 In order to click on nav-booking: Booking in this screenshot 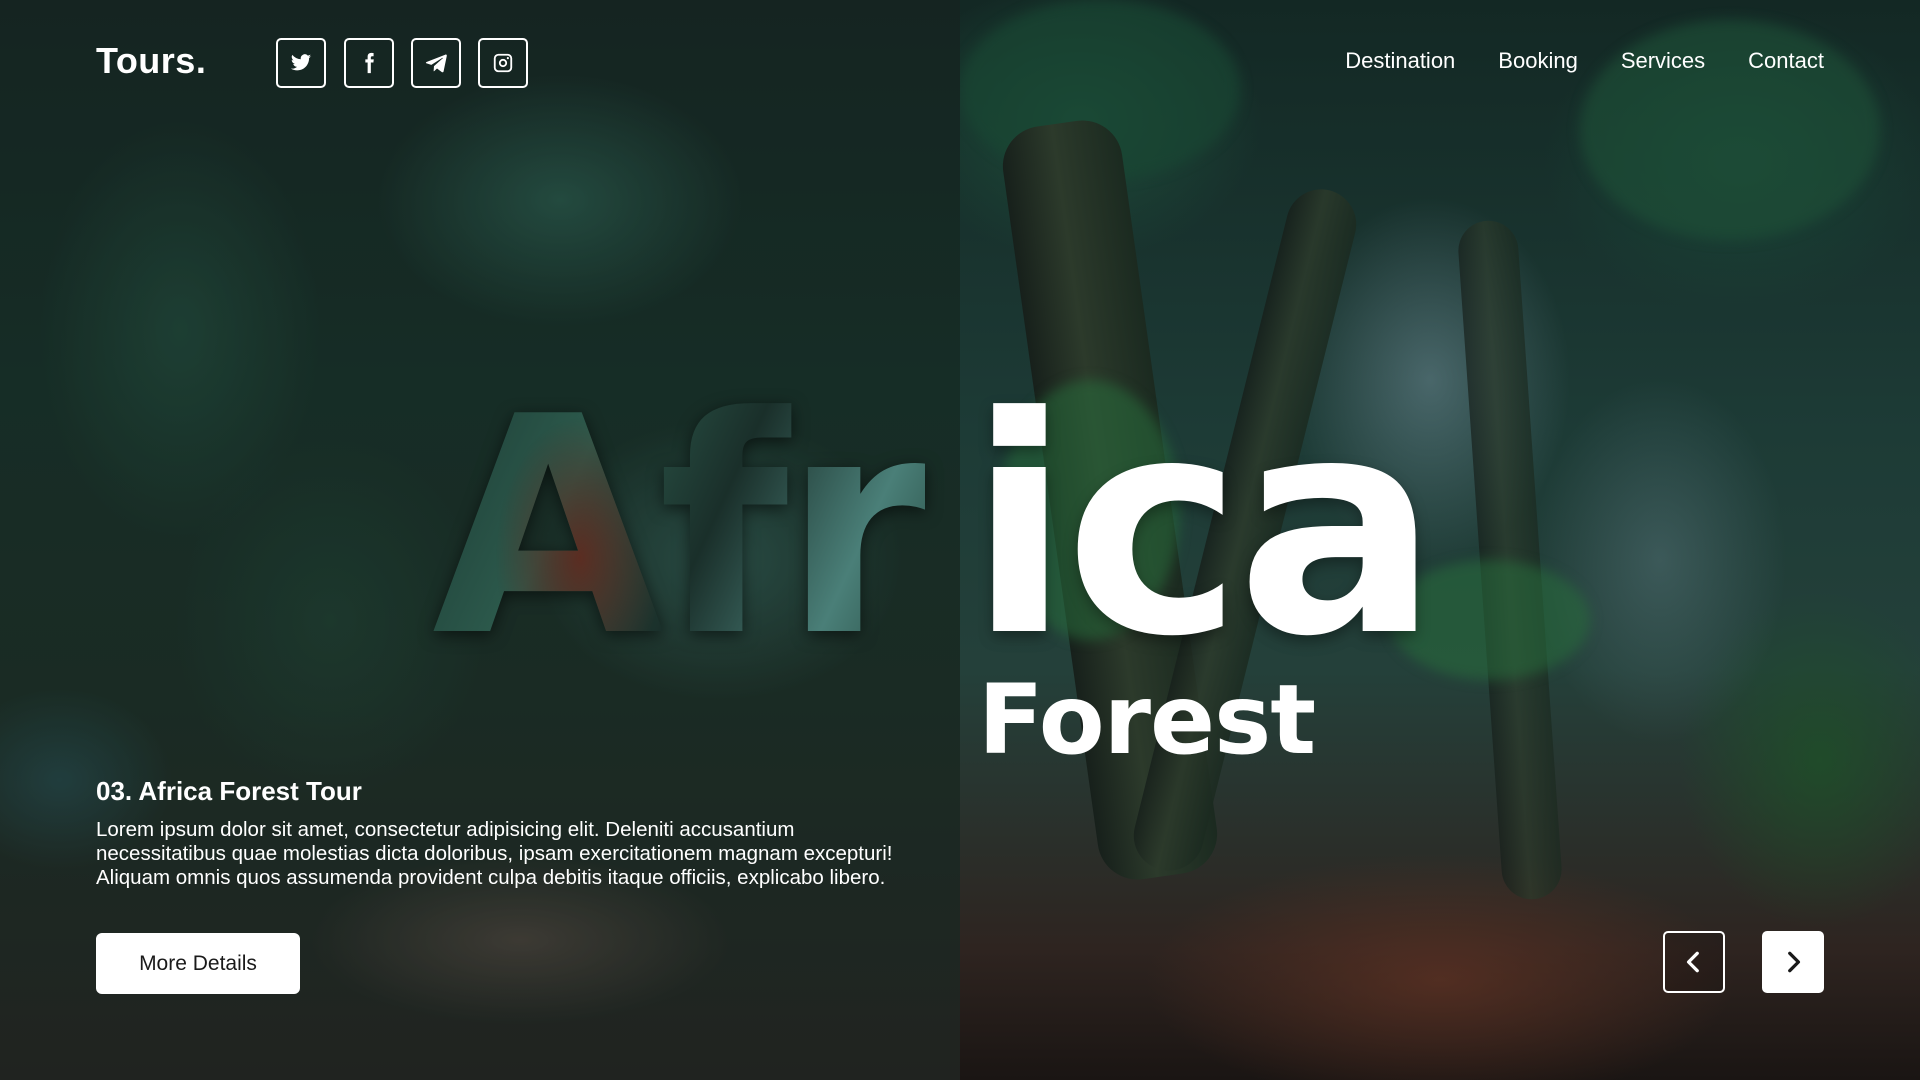, I will do `click(1538, 61)`.